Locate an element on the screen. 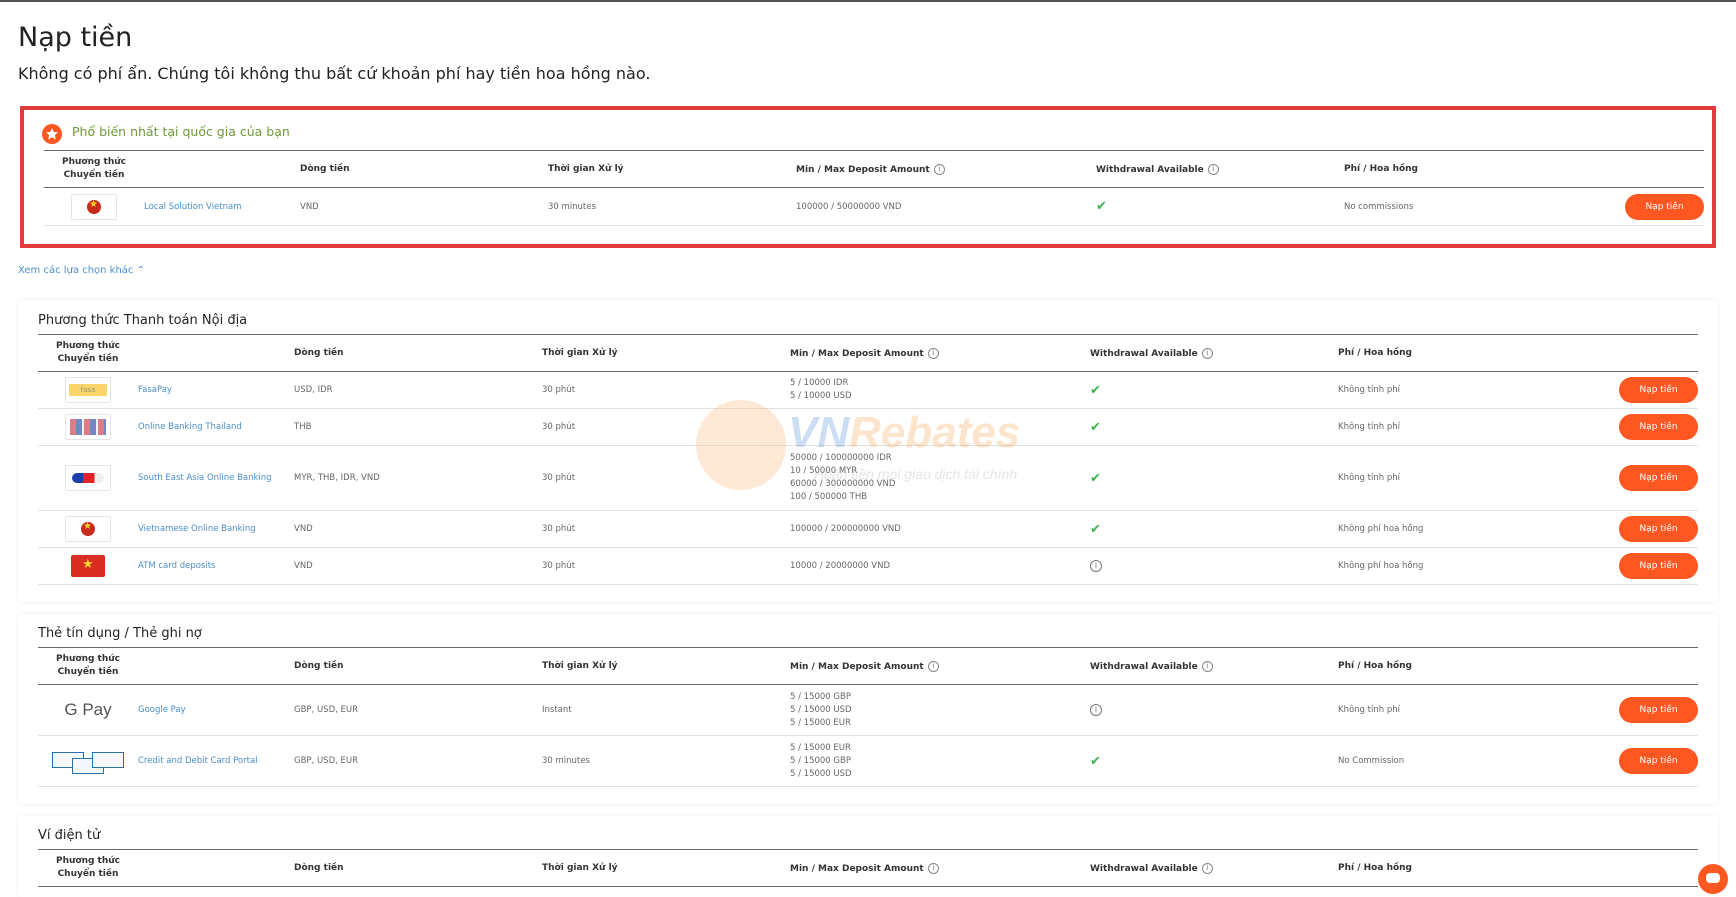  vietnam-flag-icon is located at coordinates (88, 529).